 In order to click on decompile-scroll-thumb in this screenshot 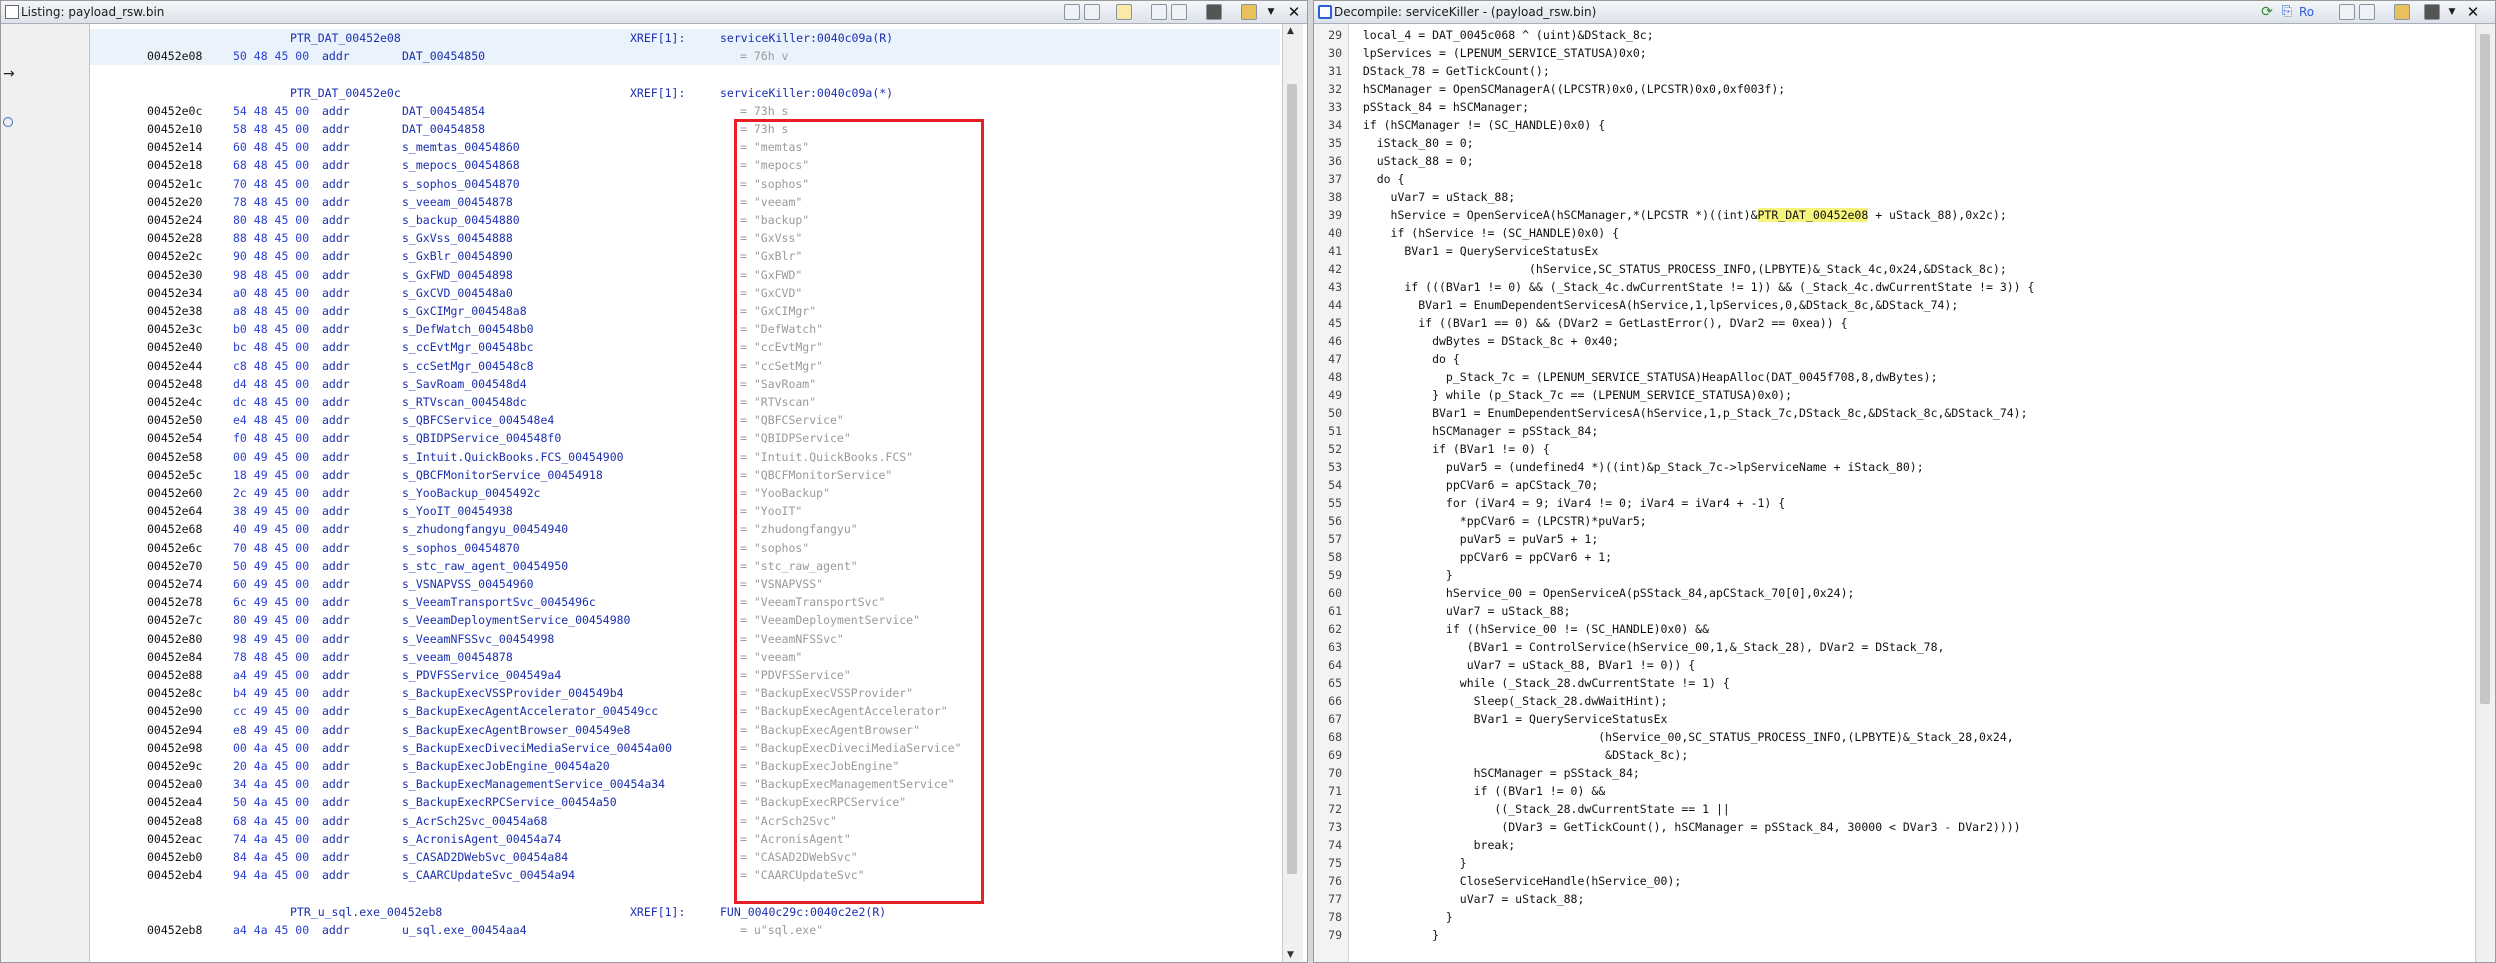, I will do `click(2485, 369)`.